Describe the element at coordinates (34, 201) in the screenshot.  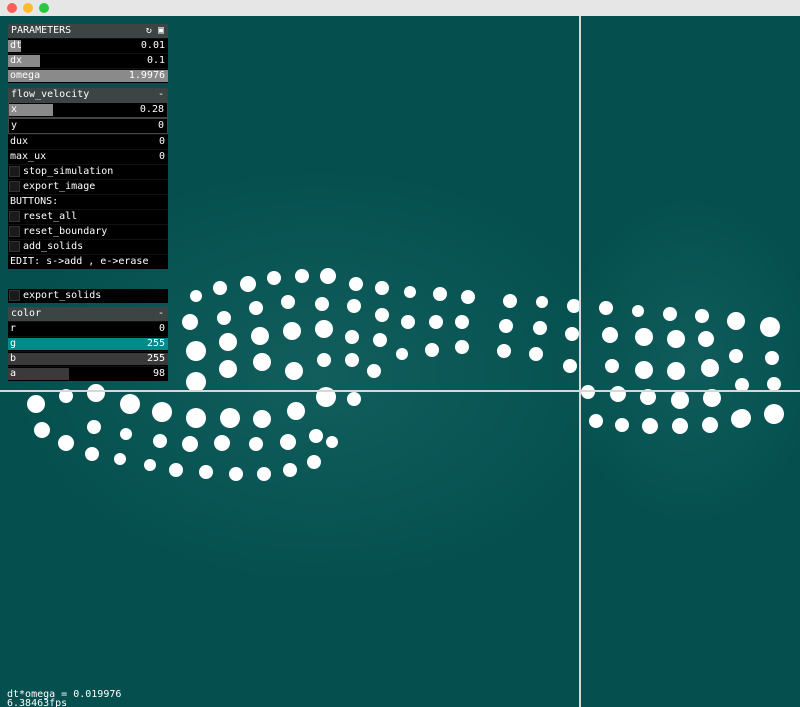
I see `buttons-label: BUTTONS:` at that location.